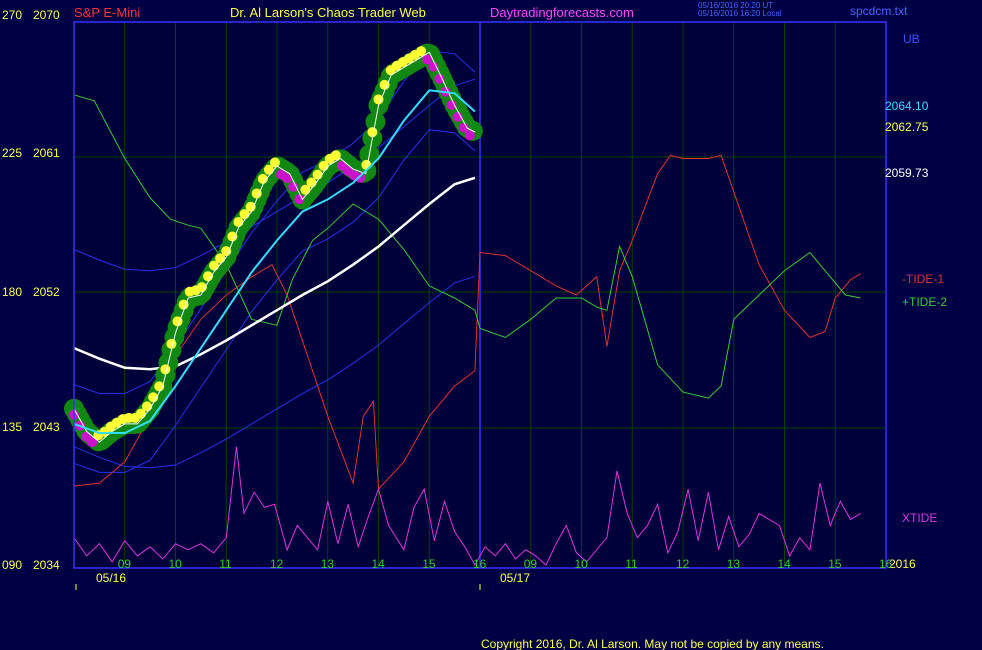 The width and height of the screenshot is (982, 650). What do you see at coordinates (924, 302) in the screenshot?
I see `tide2-label: +TIDE-2` at bounding box center [924, 302].